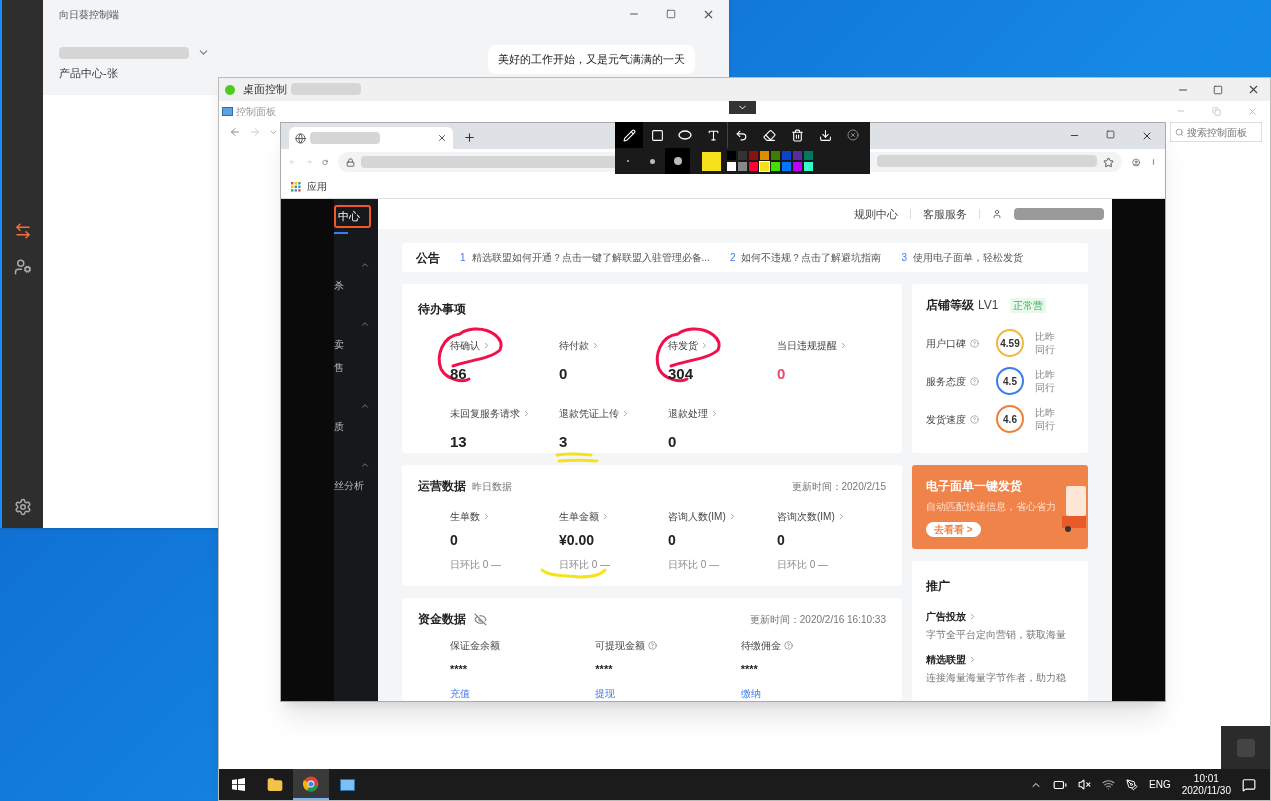 This screenshot has width=1271, height=801. What do you see at coordinates (811, 258) in the screenshot?
I see `announcement-text: 如何不违规？点击了解避坑指南` at bounding box center [811, 258].